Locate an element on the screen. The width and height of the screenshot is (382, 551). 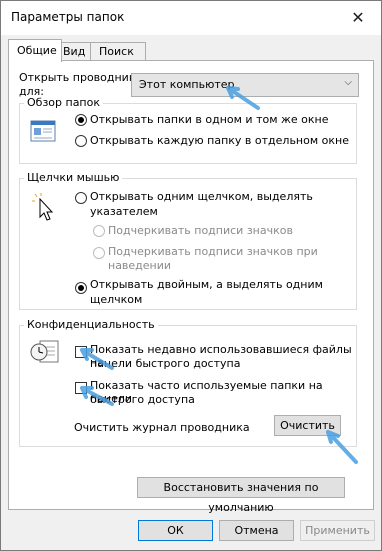
tab-search-label: Поиск is located at coordinates (116, 51).